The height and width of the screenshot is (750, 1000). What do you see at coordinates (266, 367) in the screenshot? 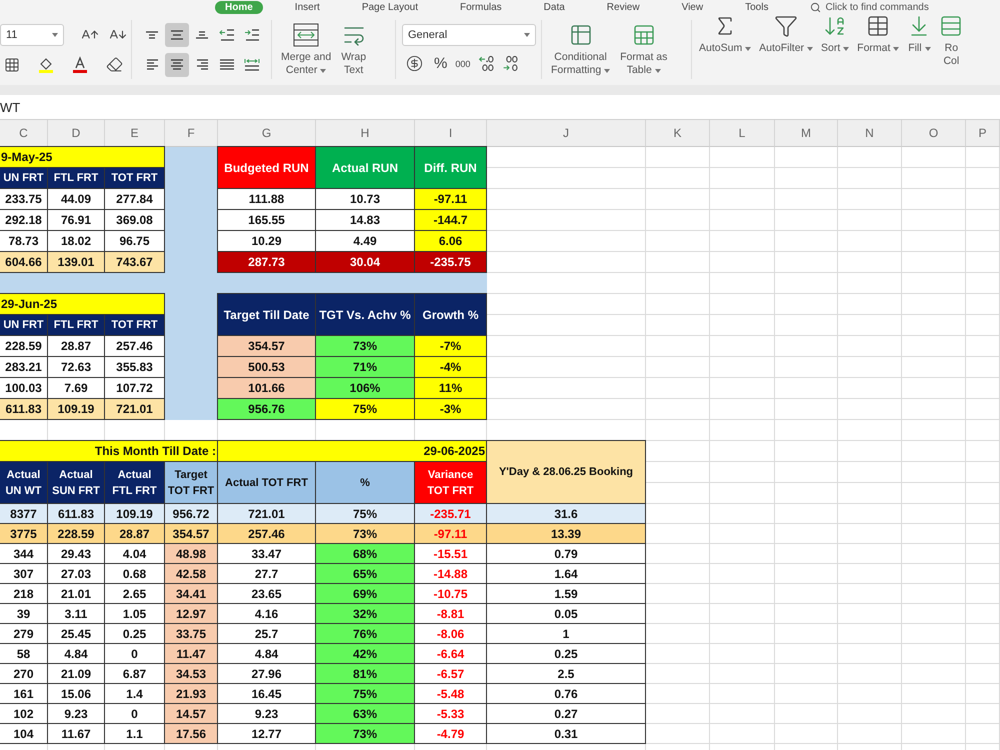
I see `table-cell: 500.53` at bounding box center [266, 367].